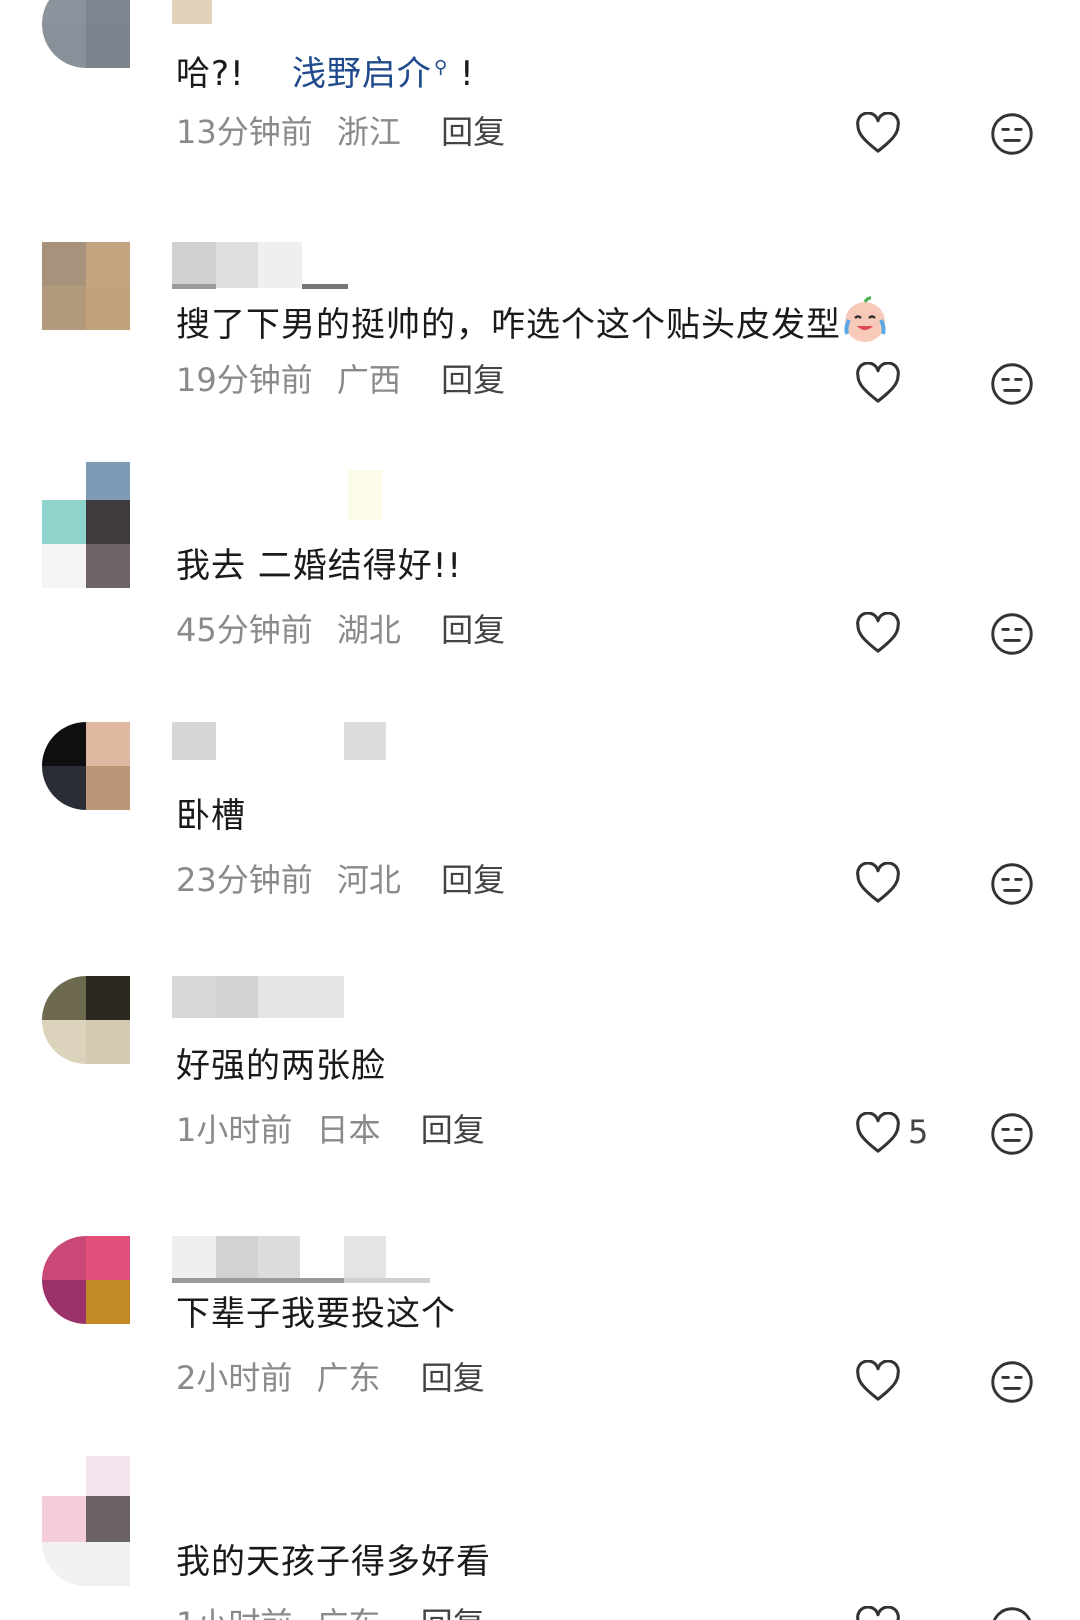  I want to click on comment-location: 广西, so click(368, 380).